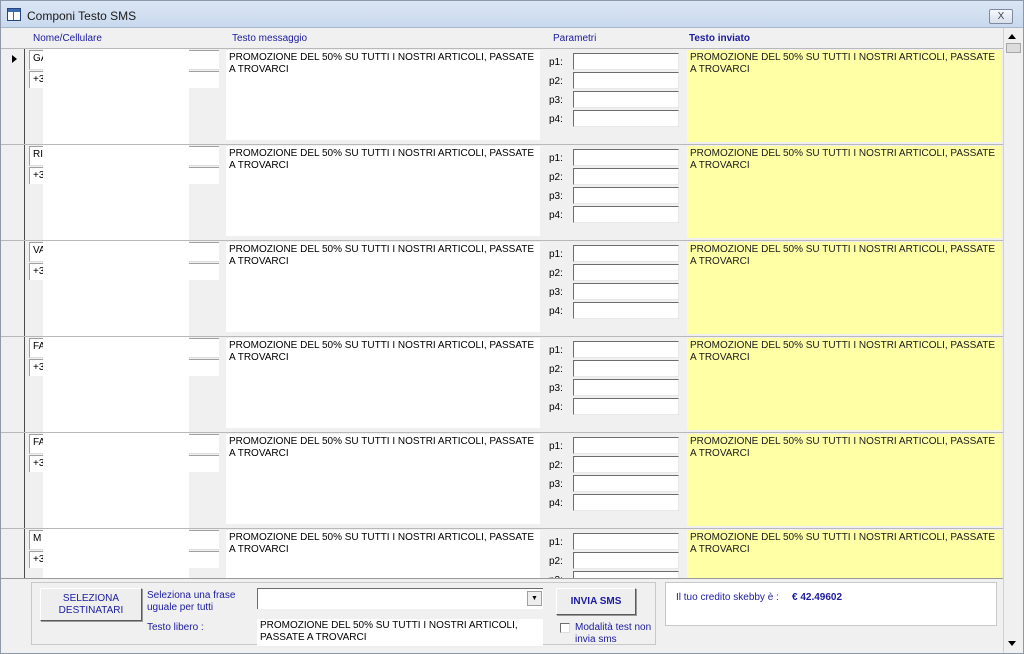 The width and height of the screenshot is (1024, 654). I want to click on test-mode-label: Modalità test non invia sms, so click(613, 633).